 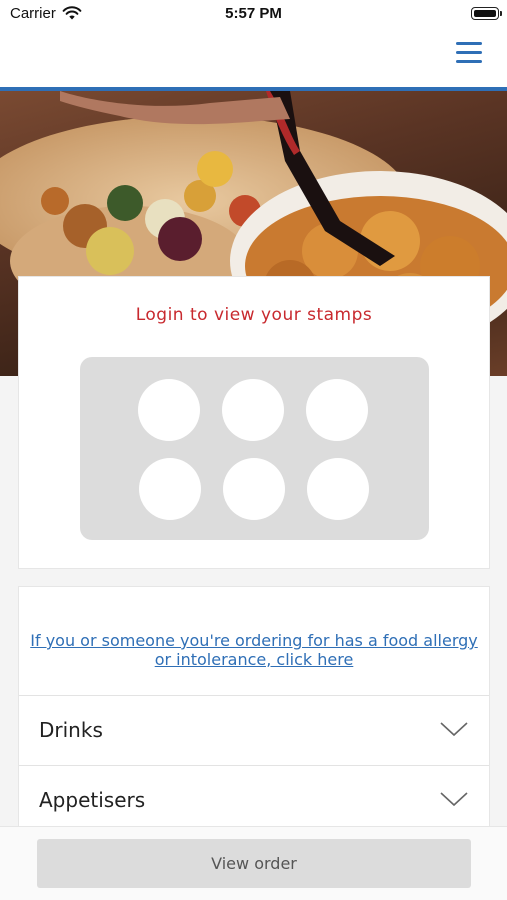 What do you see at coordinates (92, 800) in the screenshot?
I see `category-label: Appetisers` at bounding box center [92, 800].